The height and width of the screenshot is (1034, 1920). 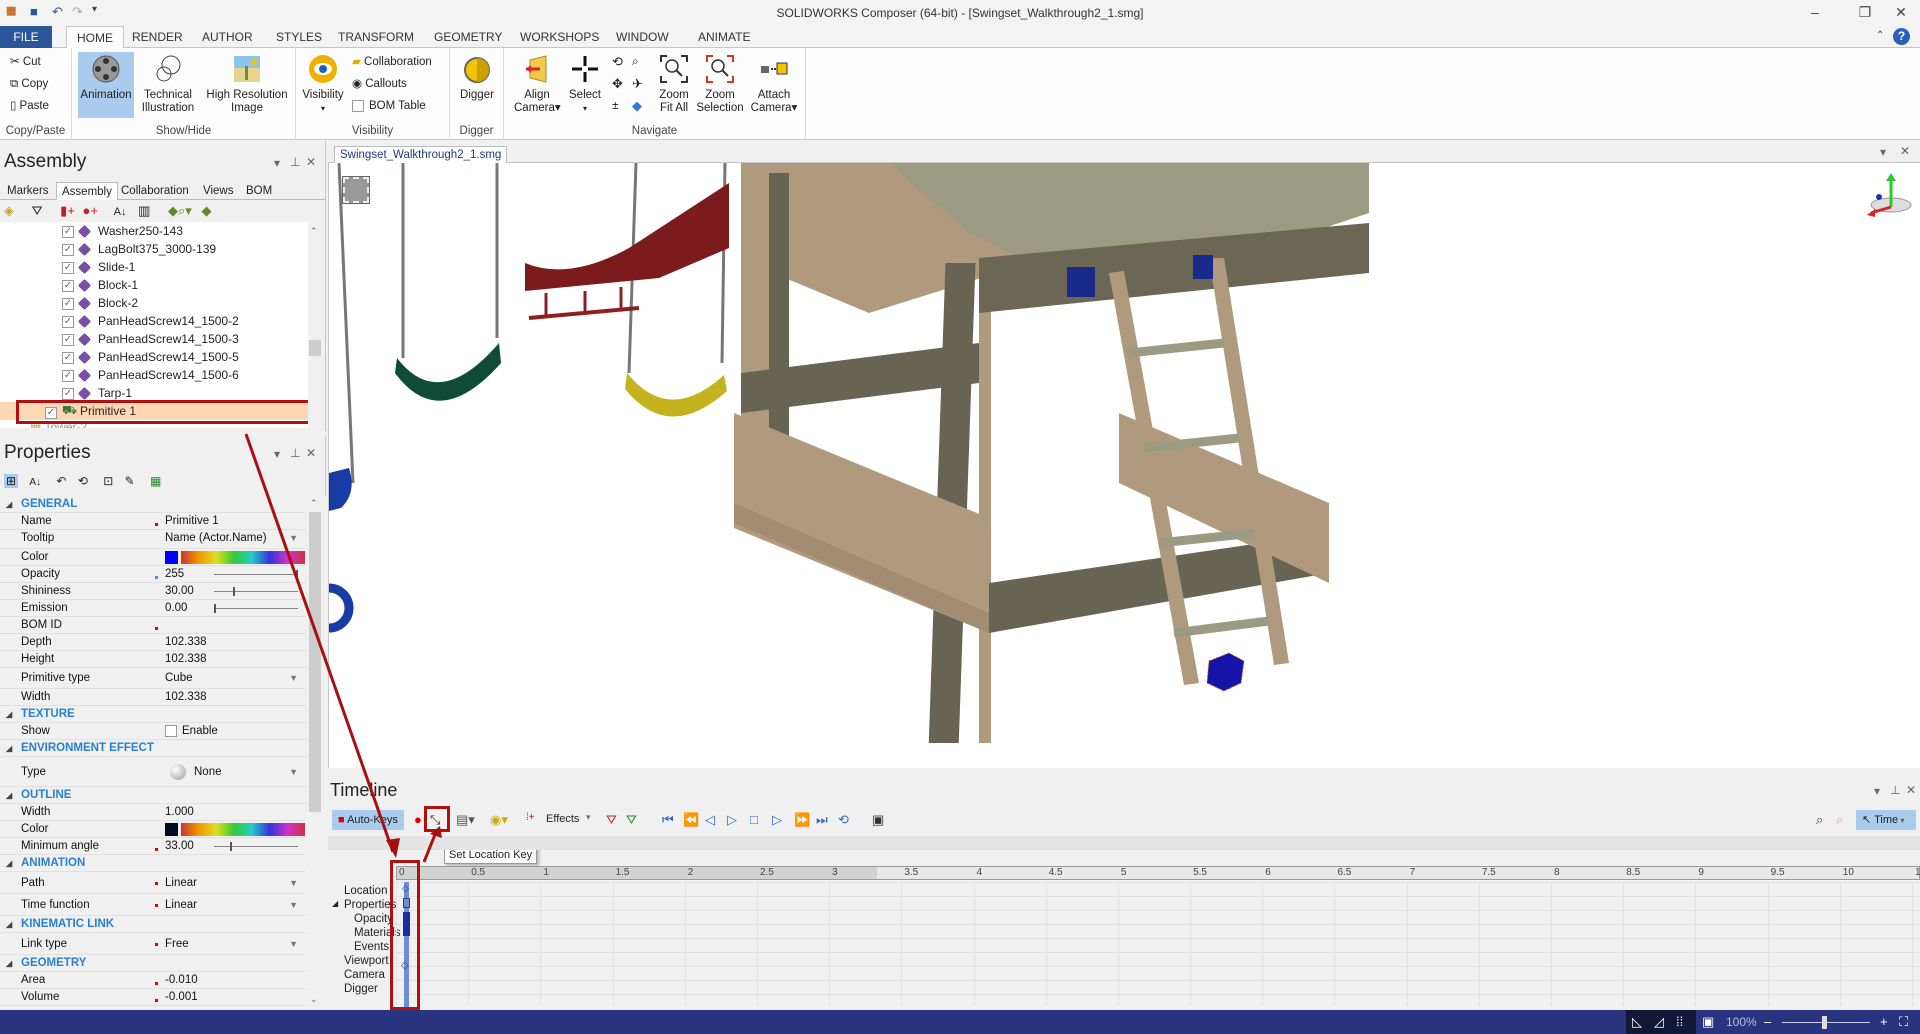 I want to click on prop-link-type: Link type Free ▼, so click(x=153, y=944).